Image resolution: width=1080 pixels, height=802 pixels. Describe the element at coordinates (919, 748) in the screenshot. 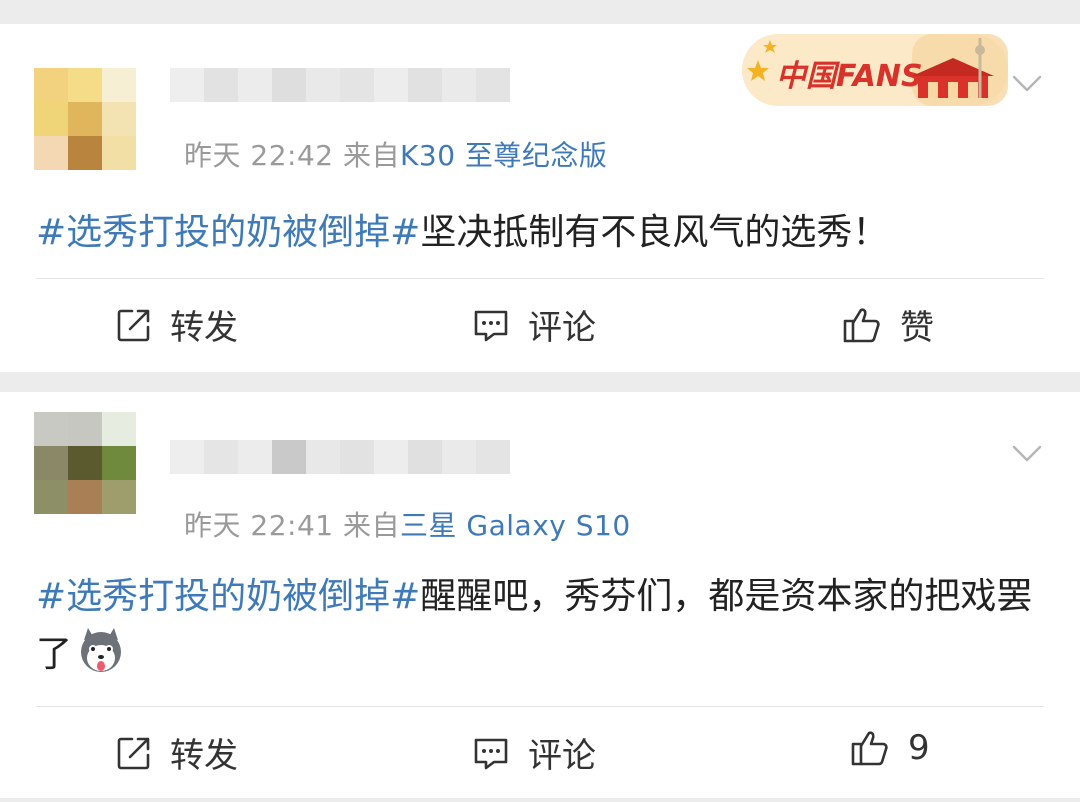

I see `like-count: 9` at that location.